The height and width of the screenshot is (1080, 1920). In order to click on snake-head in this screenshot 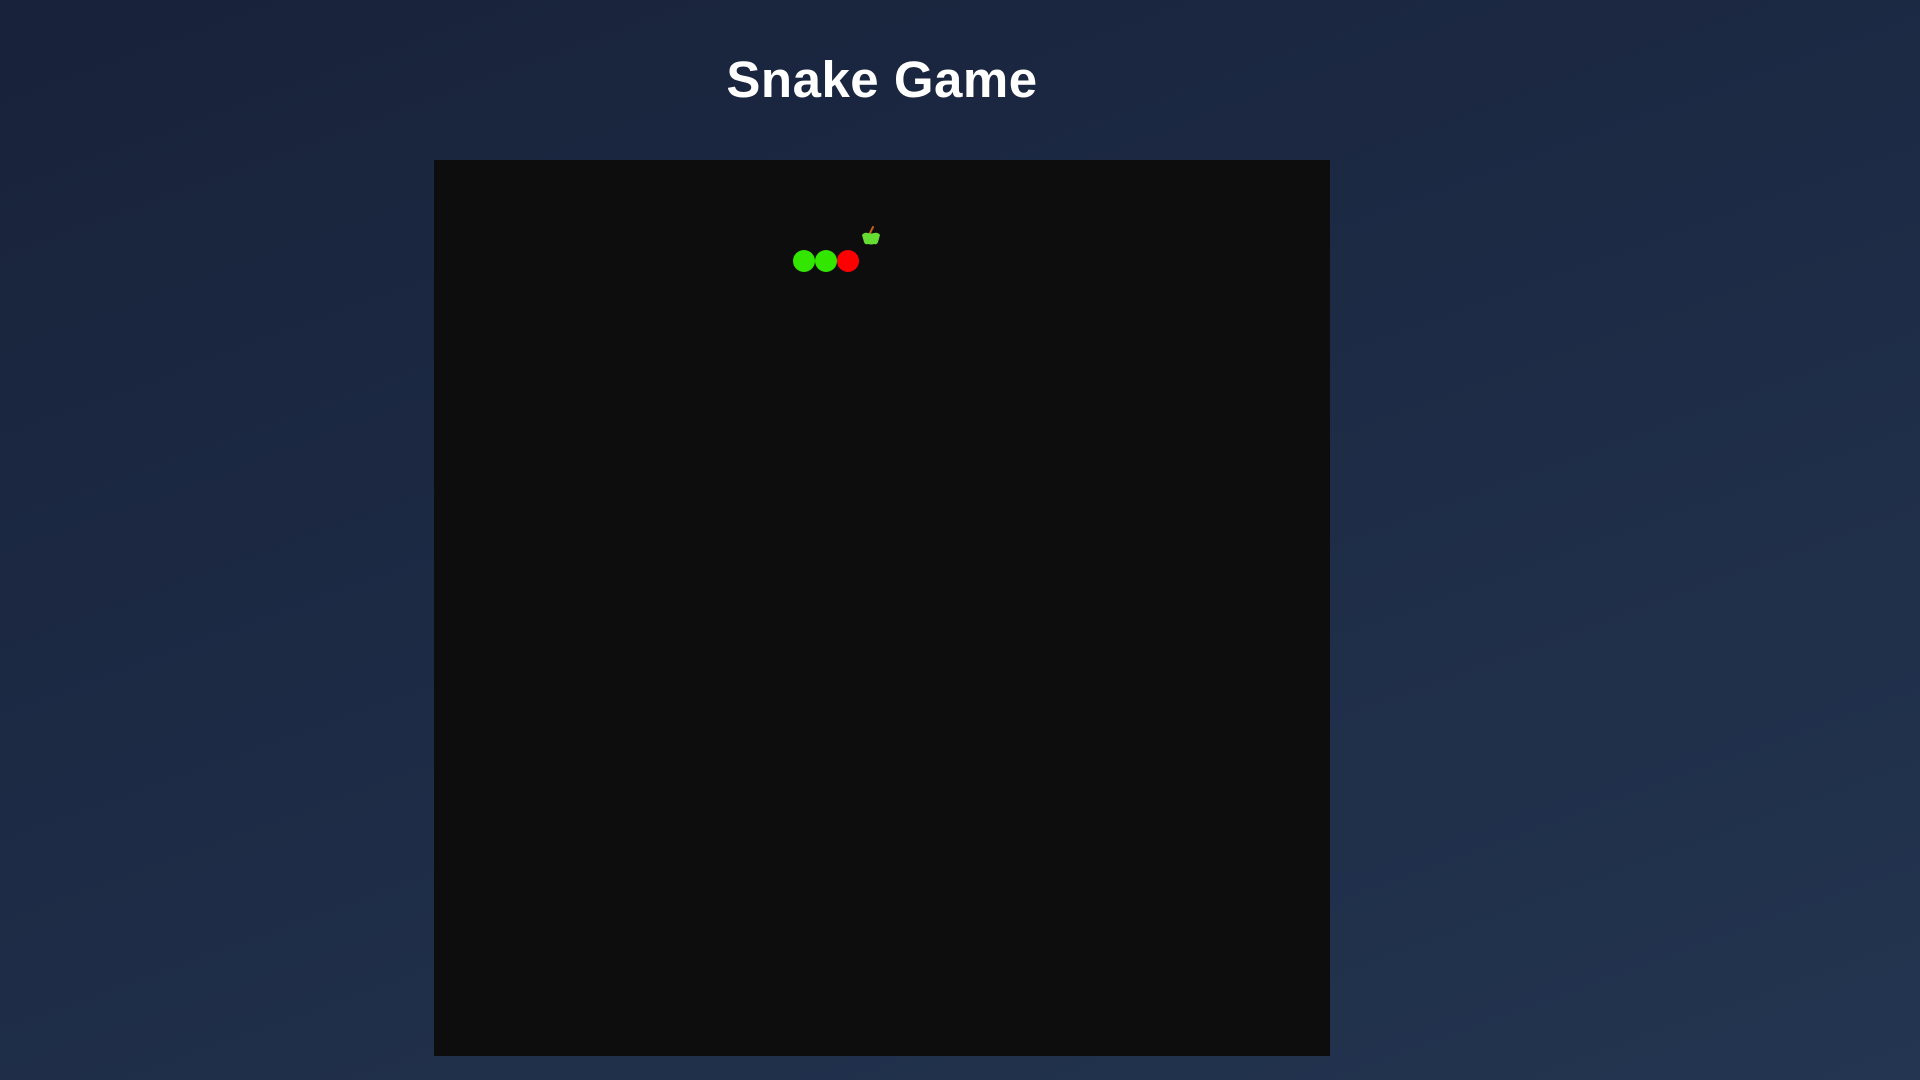, I will do `click(848, 260)`.